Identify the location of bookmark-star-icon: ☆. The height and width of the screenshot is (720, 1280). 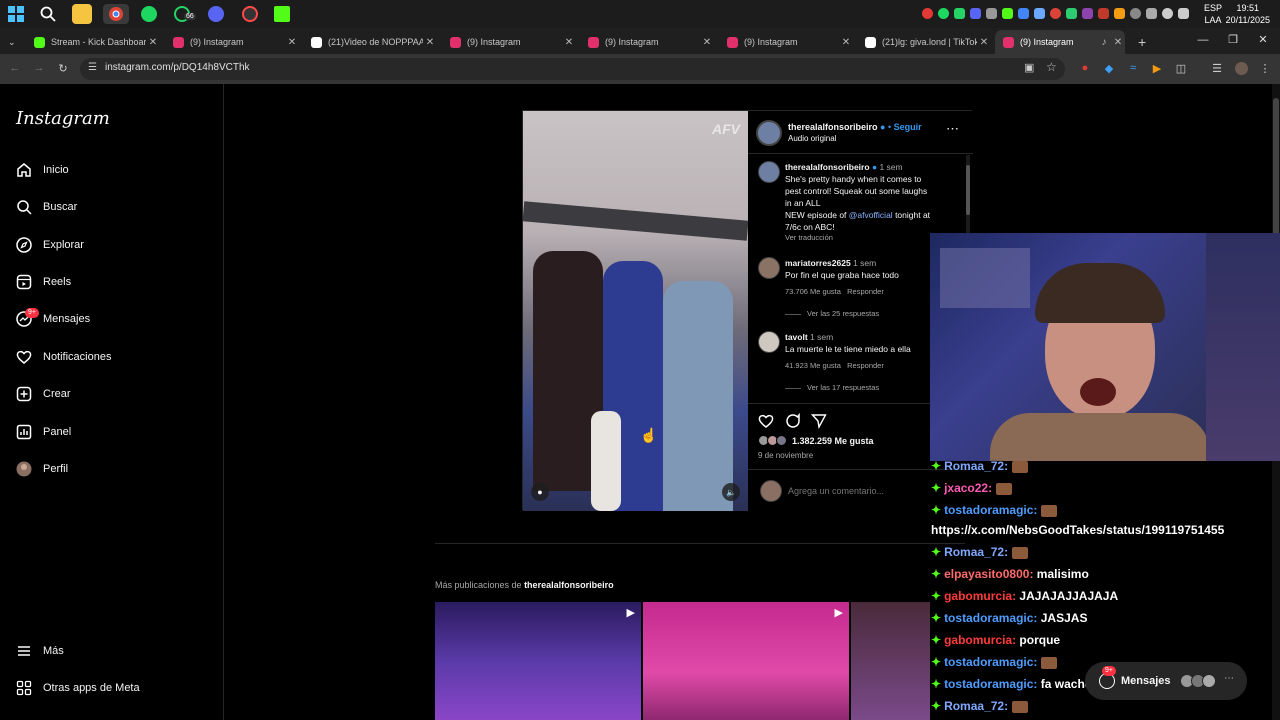
(1051, 67).